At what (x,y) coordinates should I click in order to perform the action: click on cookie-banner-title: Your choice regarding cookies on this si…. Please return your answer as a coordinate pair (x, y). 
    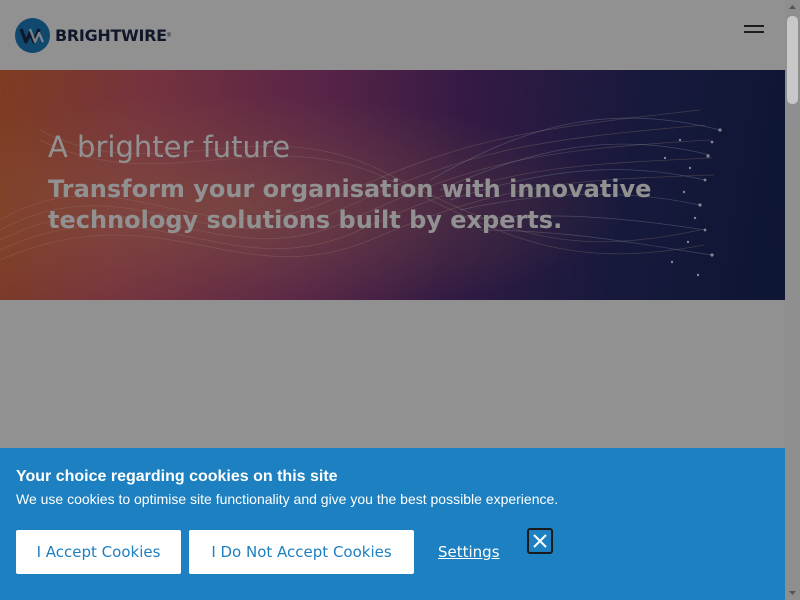
    Looking at the image, I should click on (177, 476).